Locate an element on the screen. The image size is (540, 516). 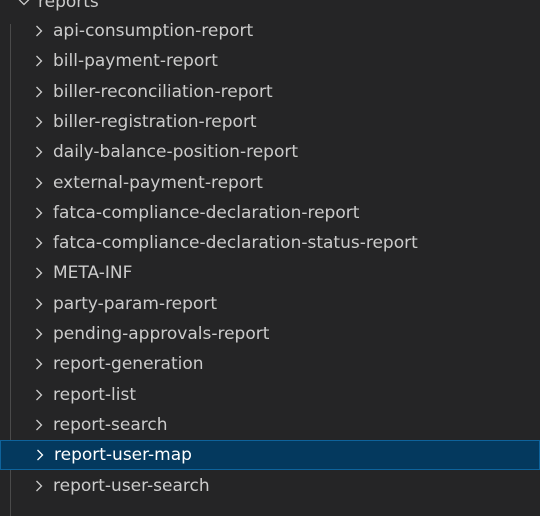
folder-label: report-user-map is located at coordinates (123, 455).